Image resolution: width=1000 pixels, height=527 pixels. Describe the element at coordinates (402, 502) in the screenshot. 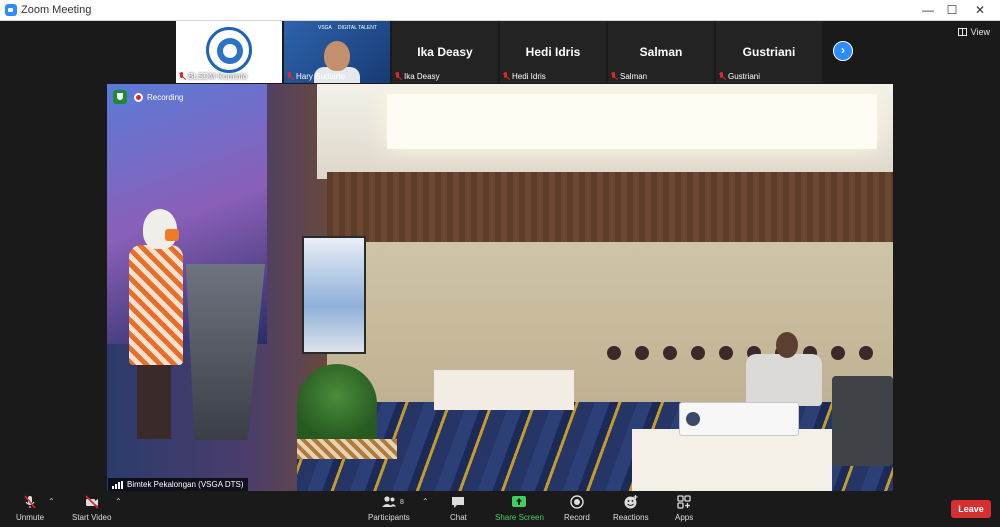

I see `participants-count: 8` at that location.